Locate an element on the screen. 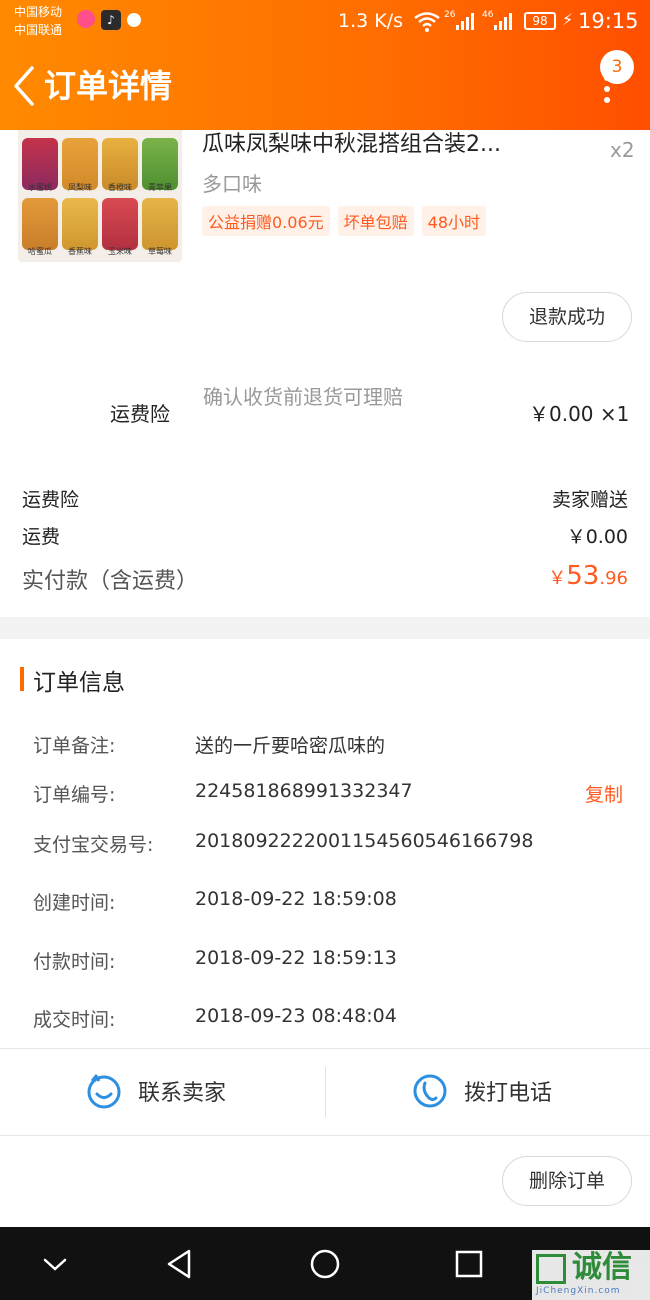  watermark-logo-icon is located at coordinates (551, 1269).